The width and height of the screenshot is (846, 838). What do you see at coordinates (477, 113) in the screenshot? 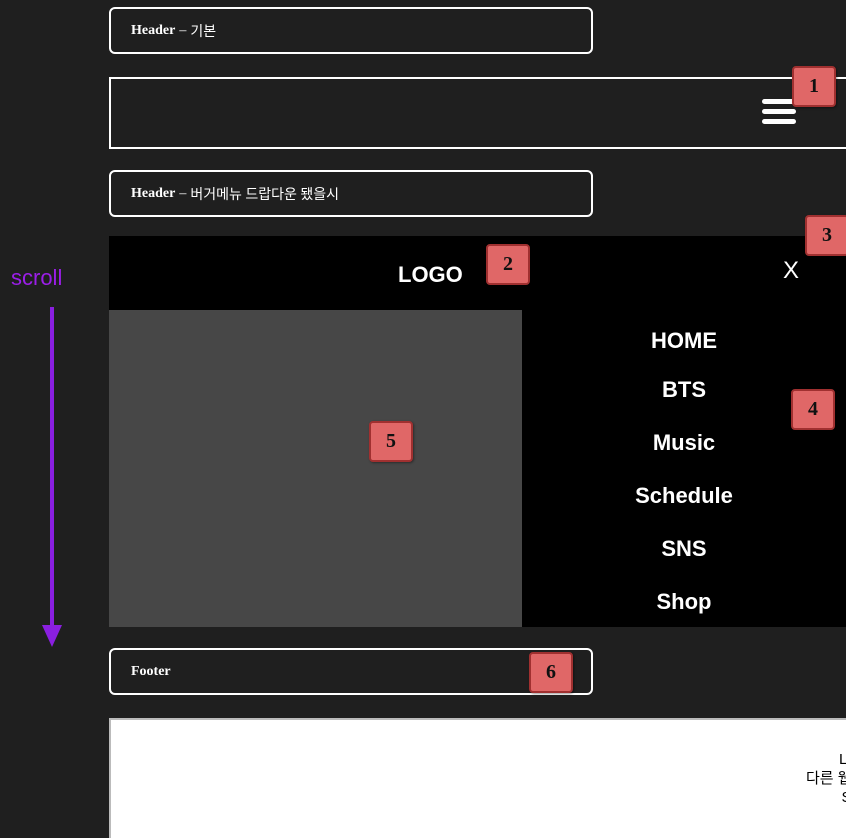
I see `basic-header-frame` at bounding box center [477, 113].